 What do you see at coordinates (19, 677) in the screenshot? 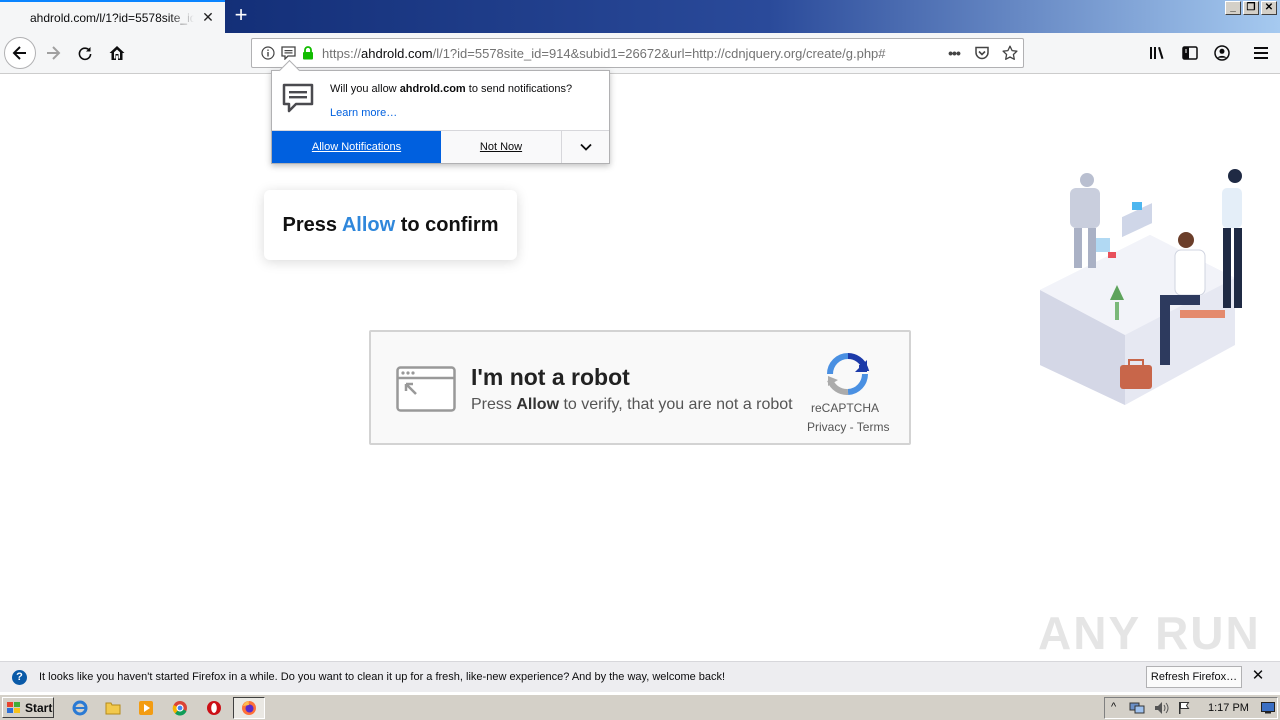
I see `question-icon: ?` at bounding box center [19, 677].